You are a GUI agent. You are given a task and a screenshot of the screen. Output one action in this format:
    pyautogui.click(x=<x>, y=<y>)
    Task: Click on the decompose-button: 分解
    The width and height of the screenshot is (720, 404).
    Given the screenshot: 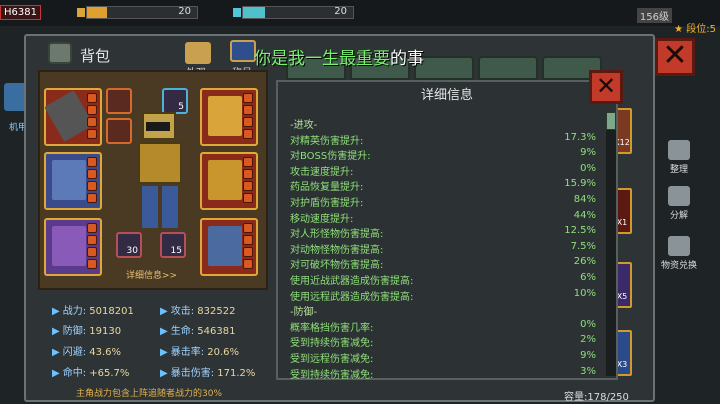 What is the action you would take?
    pyautogui.click(x=679, y=203)
    